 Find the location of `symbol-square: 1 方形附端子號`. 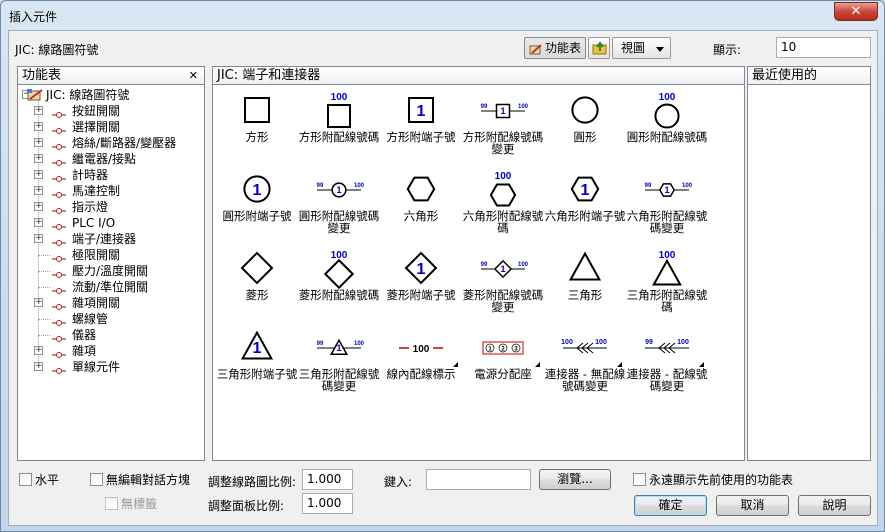

symbol-square: 1 方形附端子號 is located at coordinates (421, 128).